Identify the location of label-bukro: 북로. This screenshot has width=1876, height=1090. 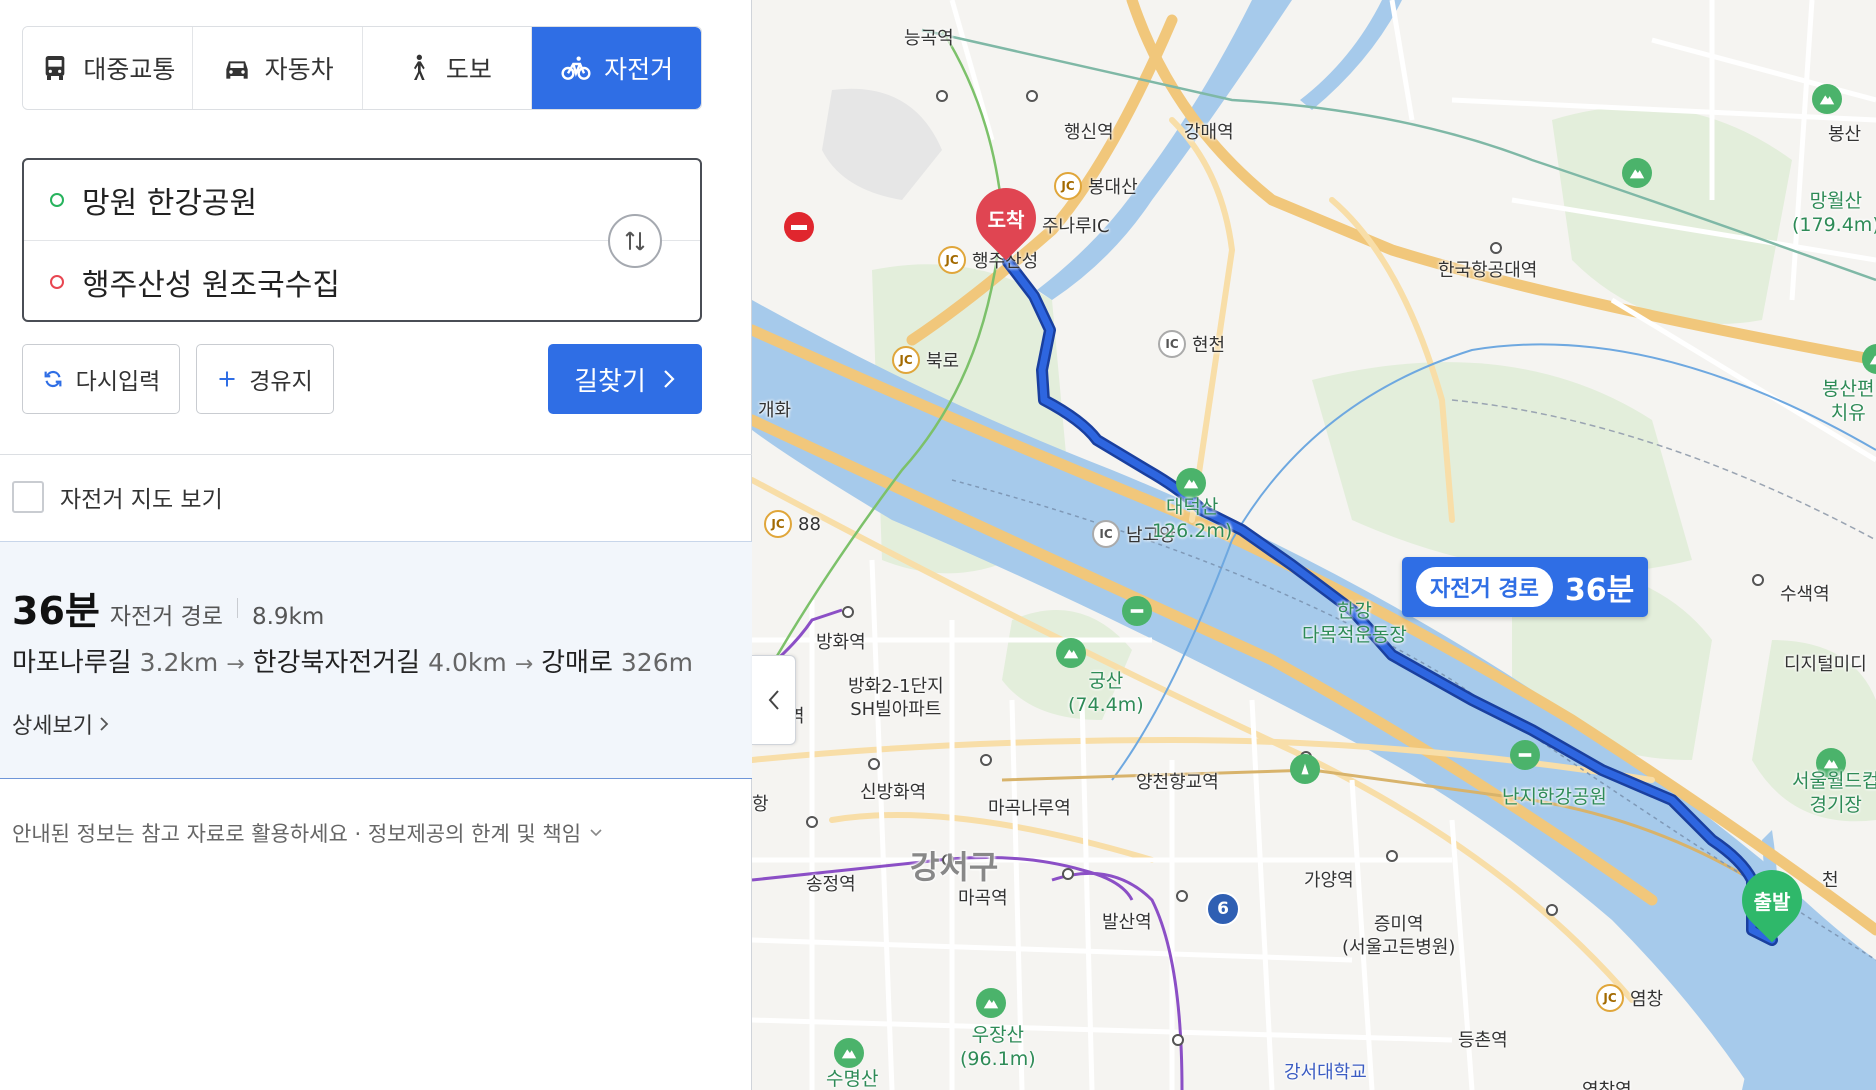
(943, 361).